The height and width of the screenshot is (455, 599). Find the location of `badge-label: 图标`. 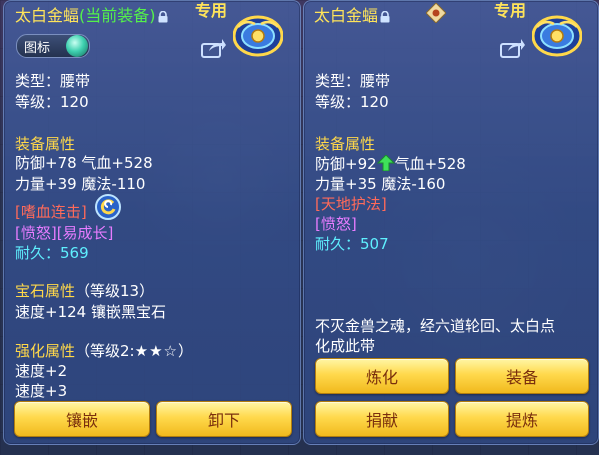

badge-label: 图标 is located at coordinates (37, 48).